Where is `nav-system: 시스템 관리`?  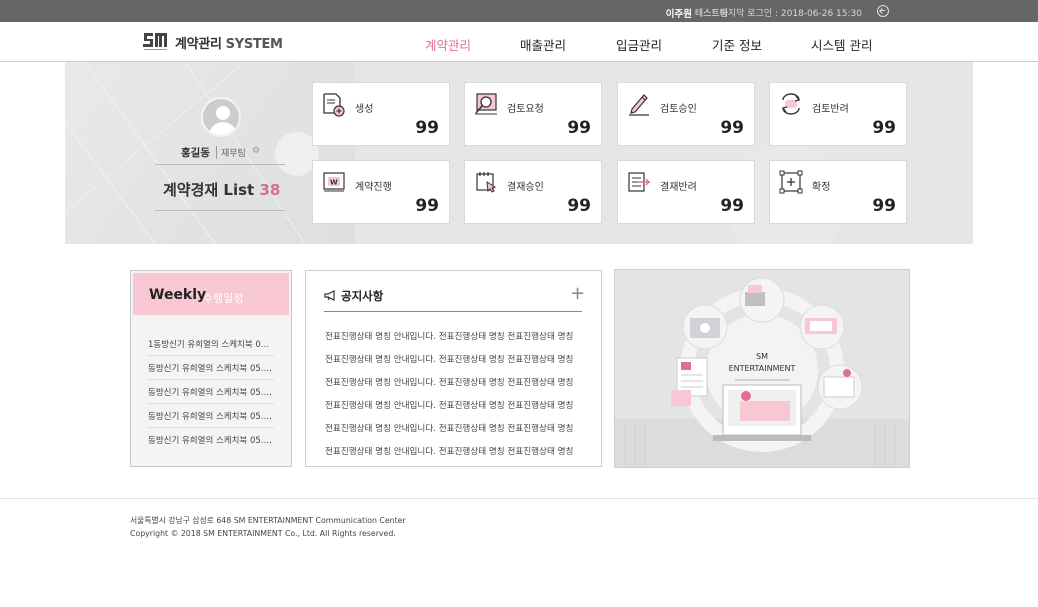
nav-system: 시스템 관리 is located at coordinates (841, 44).